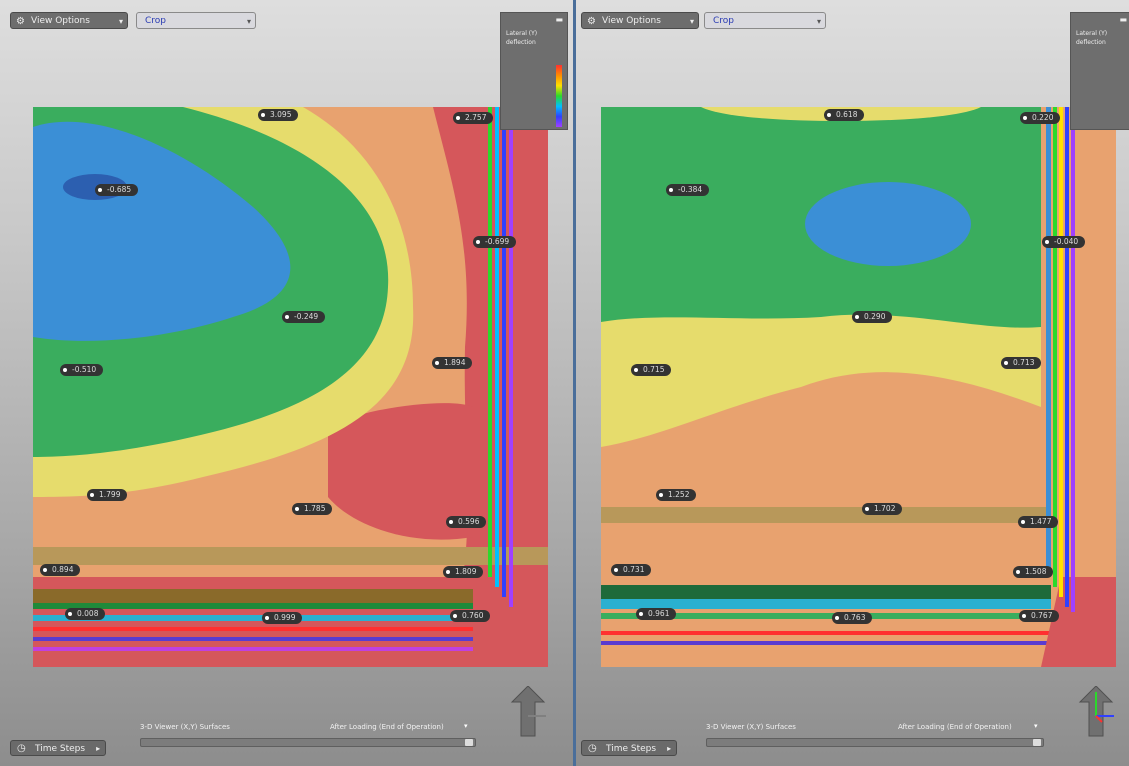  Describe the element at coordinates (651, 370) in the screenshot. I see `deflection-label: 0.715` at that location.